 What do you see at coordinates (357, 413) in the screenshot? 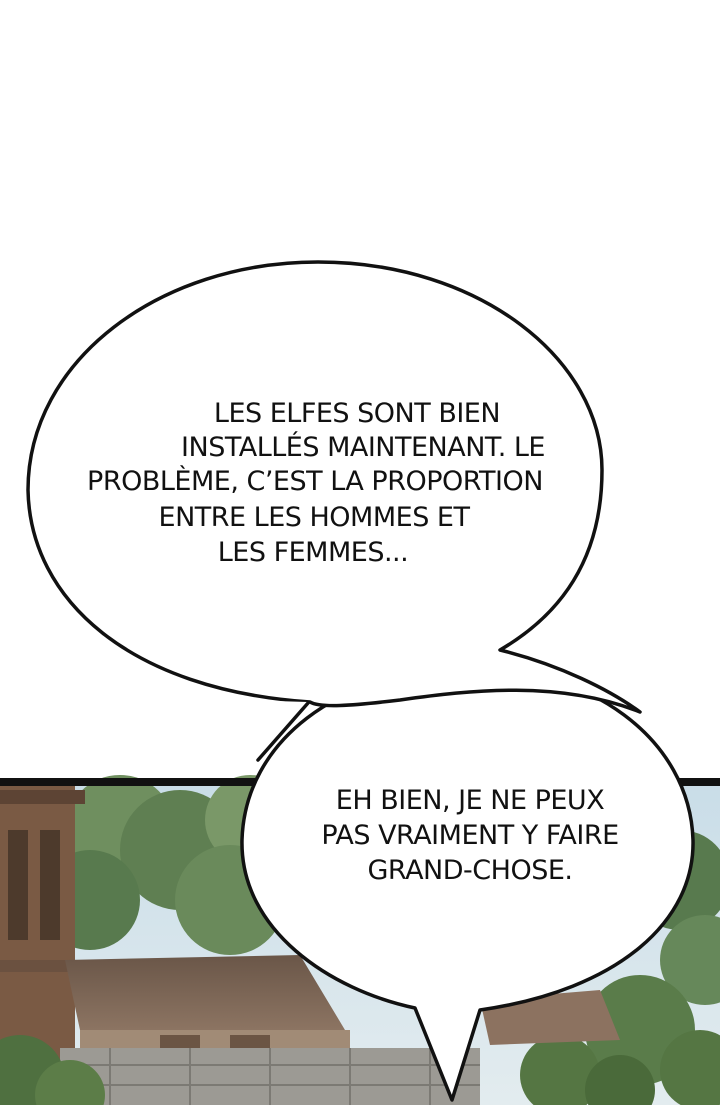
I see `bubble-1-line: LES ELFES SONT BIEN` at bounding box center [357, 413].